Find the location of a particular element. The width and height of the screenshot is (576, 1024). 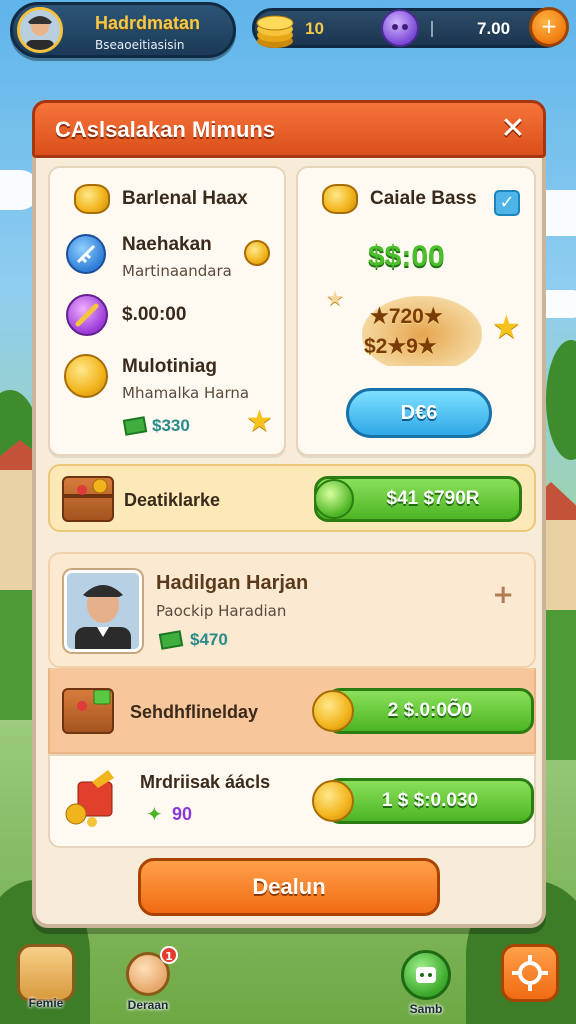

notification-badge: 1 is located at coordinates (169, 955).